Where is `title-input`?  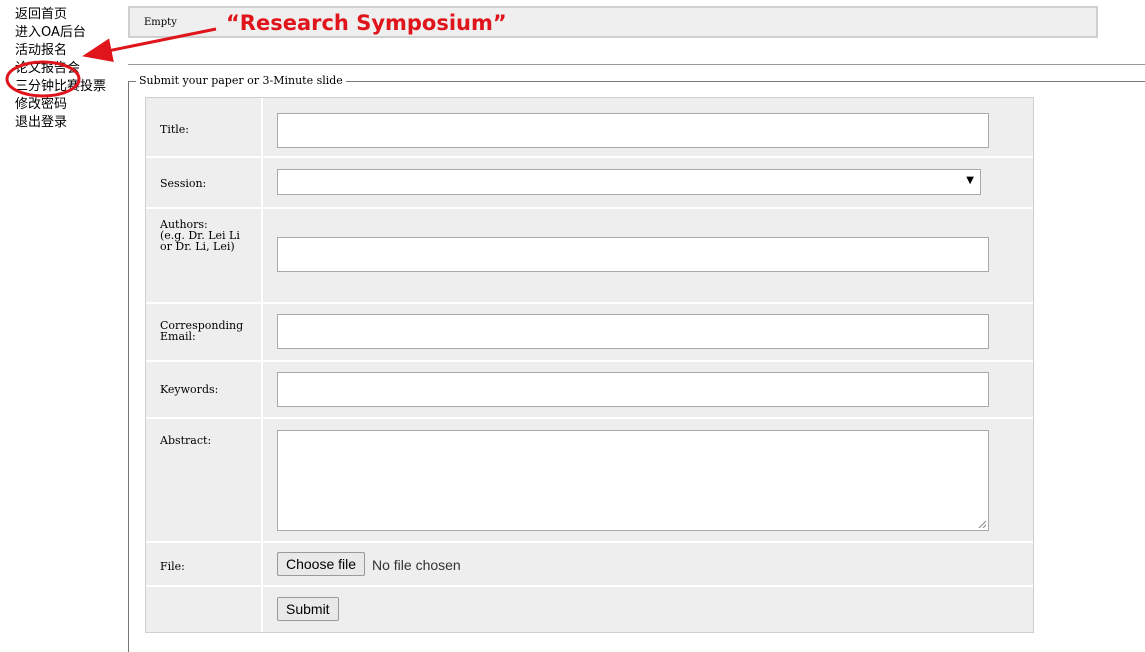 title-input is located at coordinates (633, 130).